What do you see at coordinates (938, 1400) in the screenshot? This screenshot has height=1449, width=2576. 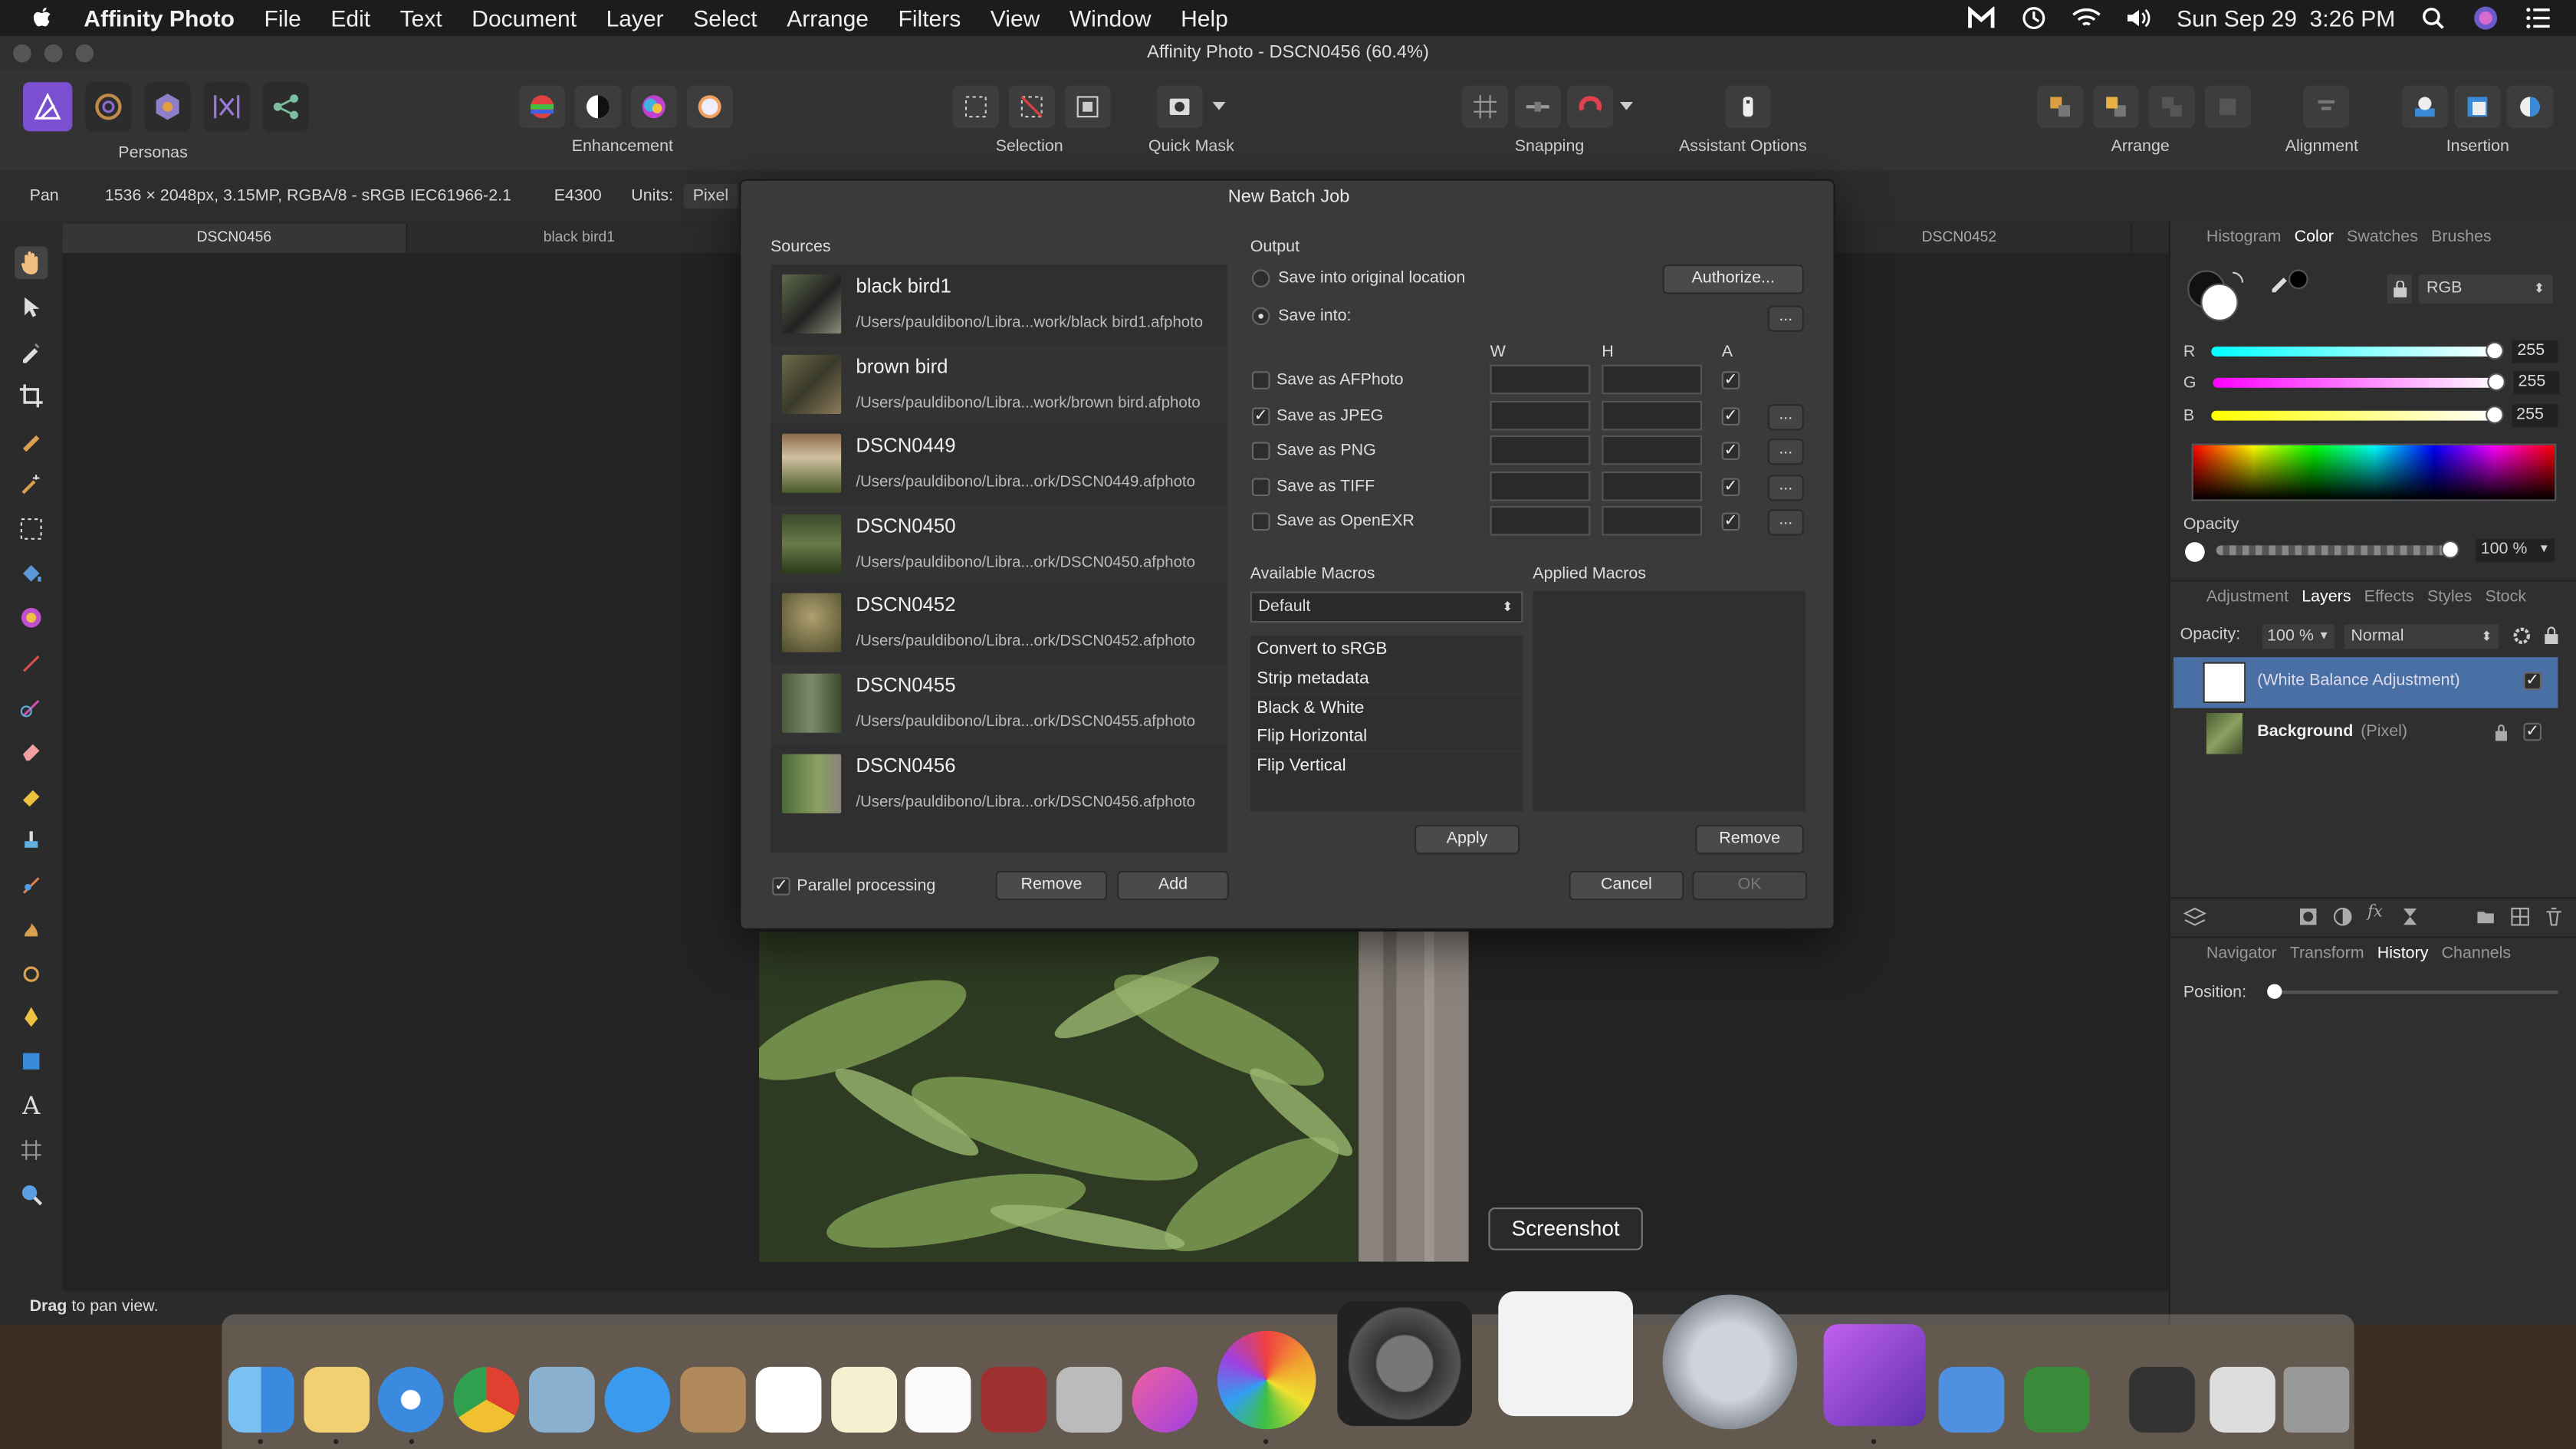 I see `reminders-icon` at bounding box center [938, 1400].